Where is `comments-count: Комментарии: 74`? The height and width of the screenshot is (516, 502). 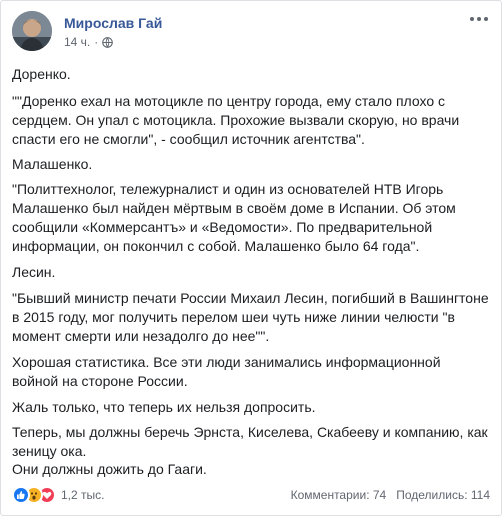
comments-count: Комментарии: 74 is located at coordinates (339, 495).